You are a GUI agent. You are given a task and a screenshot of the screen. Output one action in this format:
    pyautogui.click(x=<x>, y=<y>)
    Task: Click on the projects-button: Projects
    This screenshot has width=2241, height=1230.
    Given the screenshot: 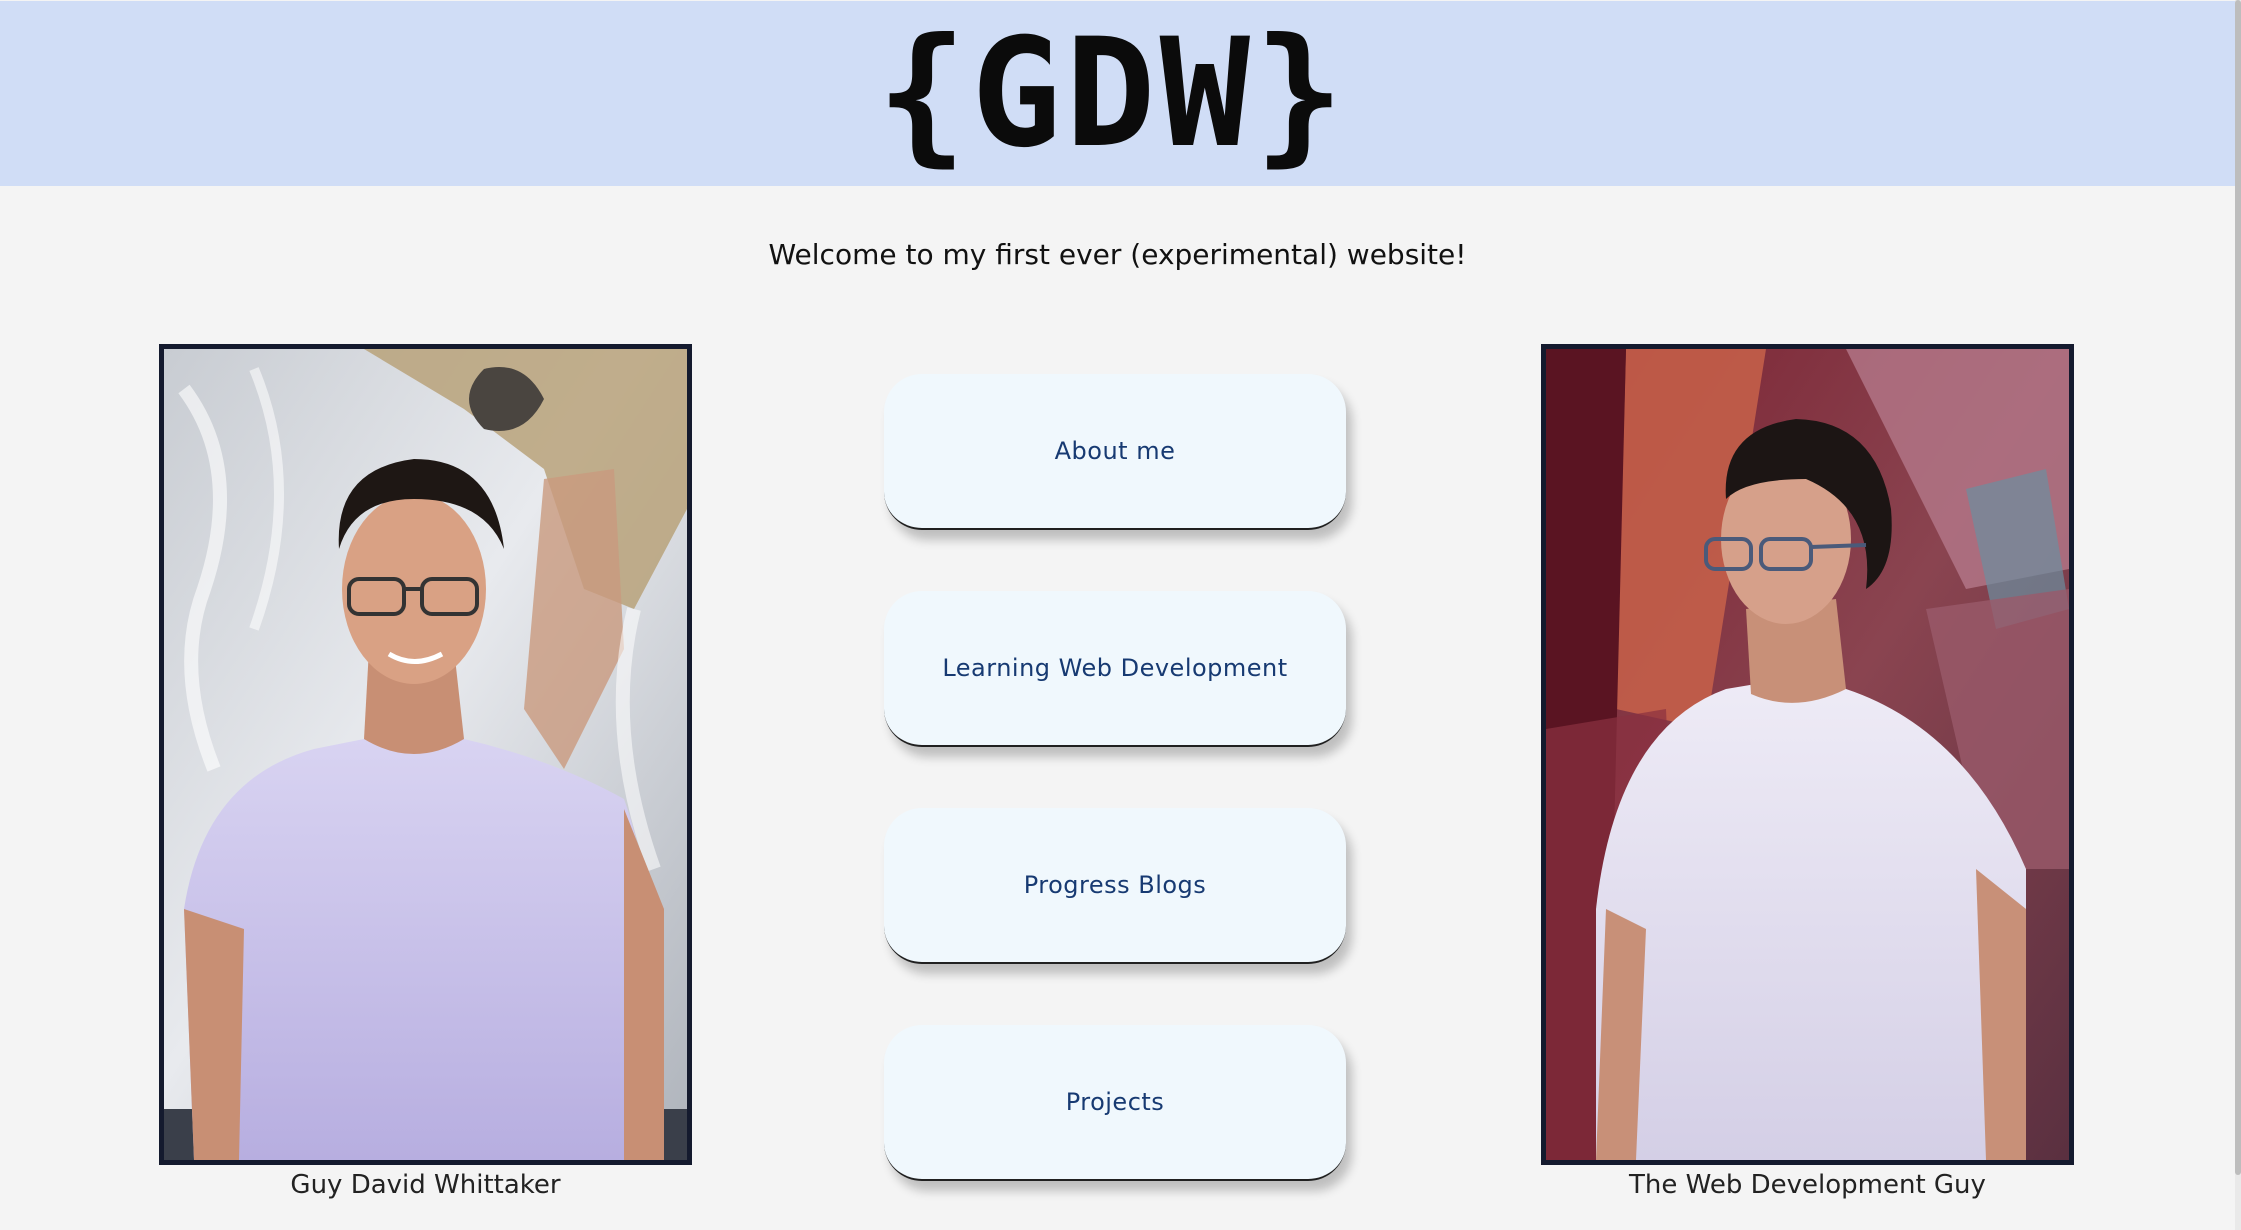 What is the action you would take?
    pyautogui.click(x=1115, y=1103)
    